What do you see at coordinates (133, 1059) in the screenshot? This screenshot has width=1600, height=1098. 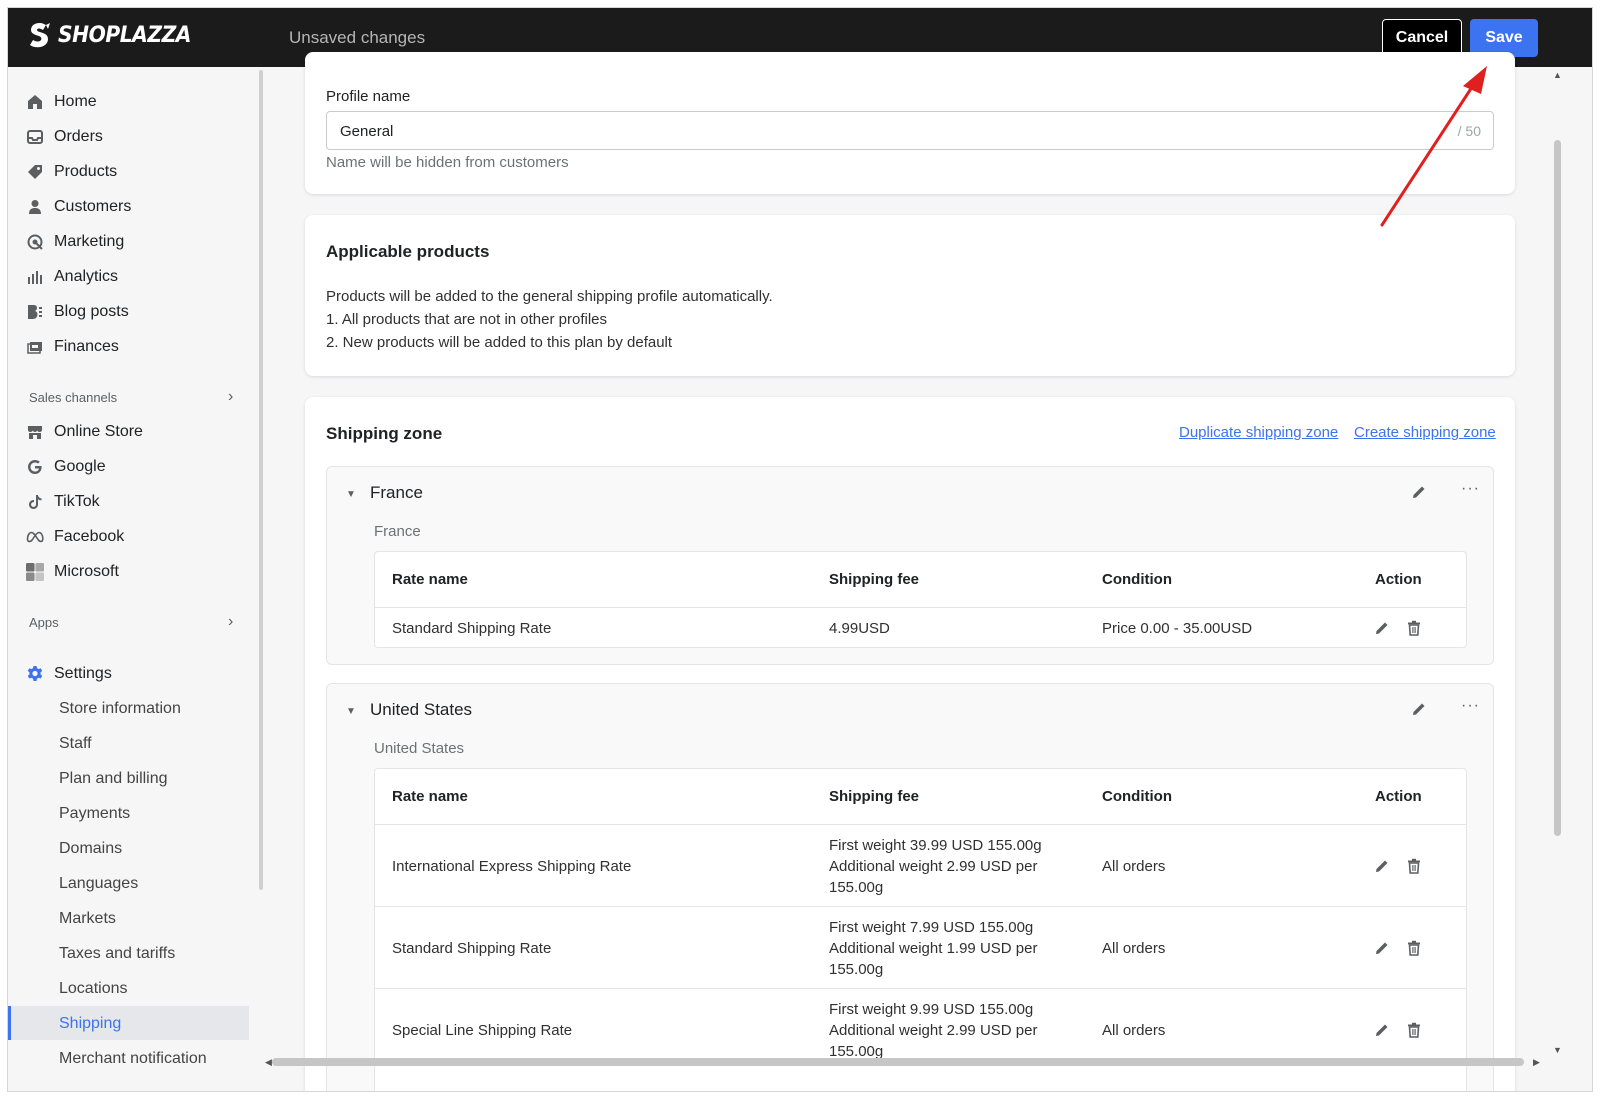 I see `settings-item-merchant-notification: Merchant notification` at bounding box center [133, 1059].